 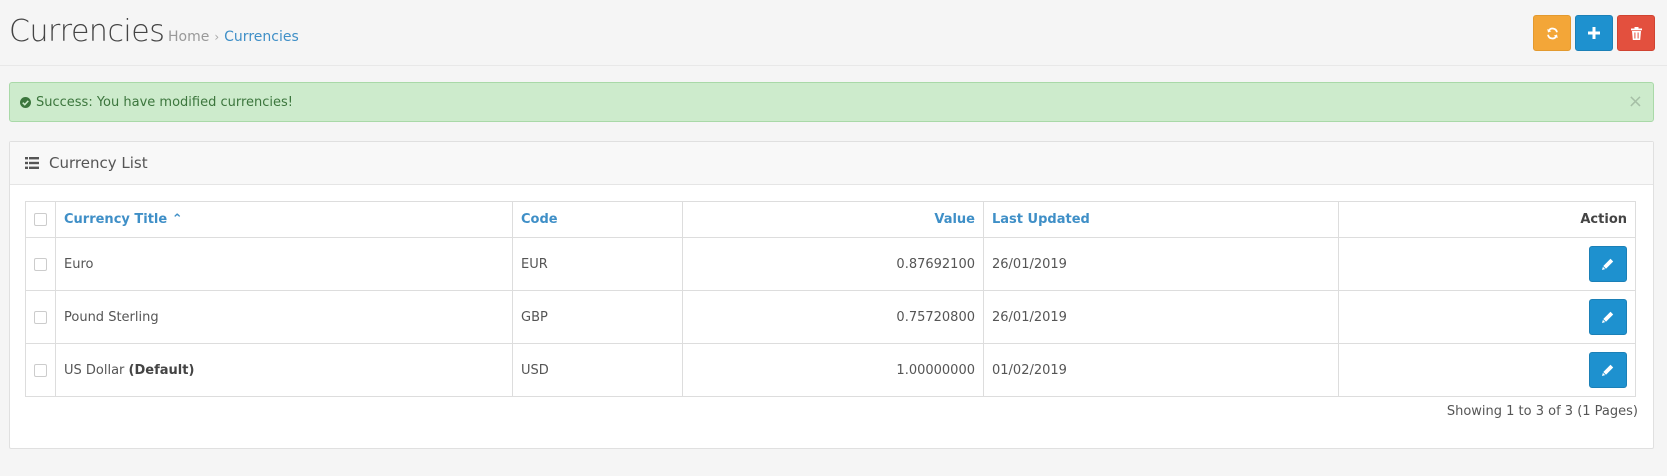 What do you see at coordinates (261, 37) in the screenshot?
I see `breadcrumb-currencies: Currencies` at bounding box center [261, 37].